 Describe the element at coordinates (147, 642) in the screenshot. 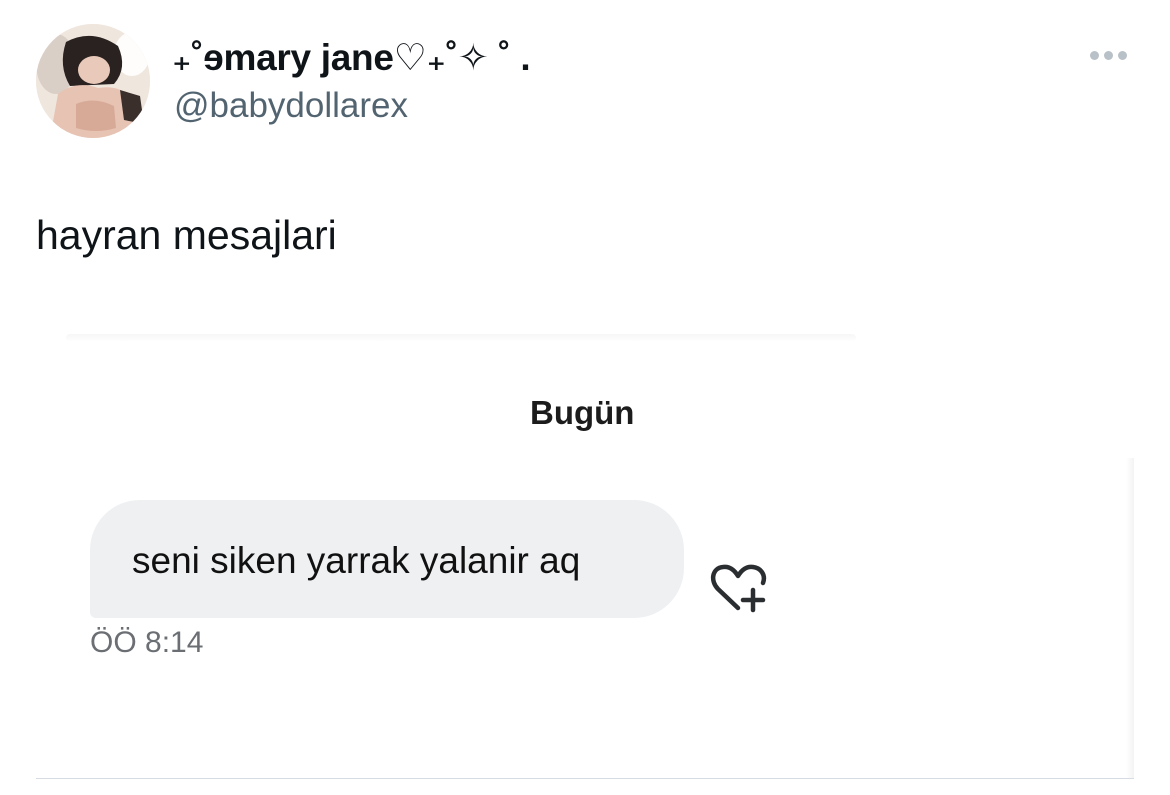

I see `message-timestamp: ÖÖ 8:14` at that location.